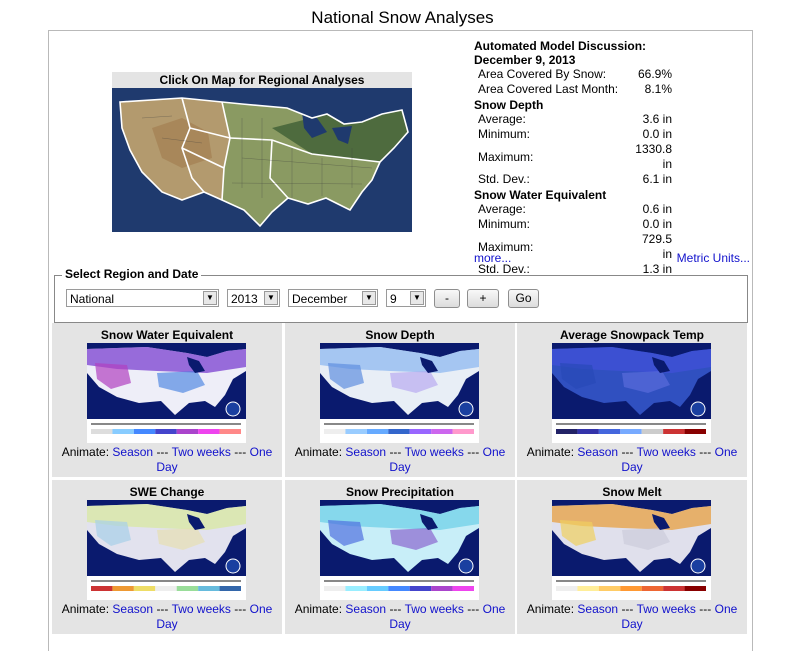 The height and width of the screenshot is (651, 805). Describe the element at coordinates (548, 89) in the screenshot. I see `stat-label: Area Covered Last Month:` at that location.